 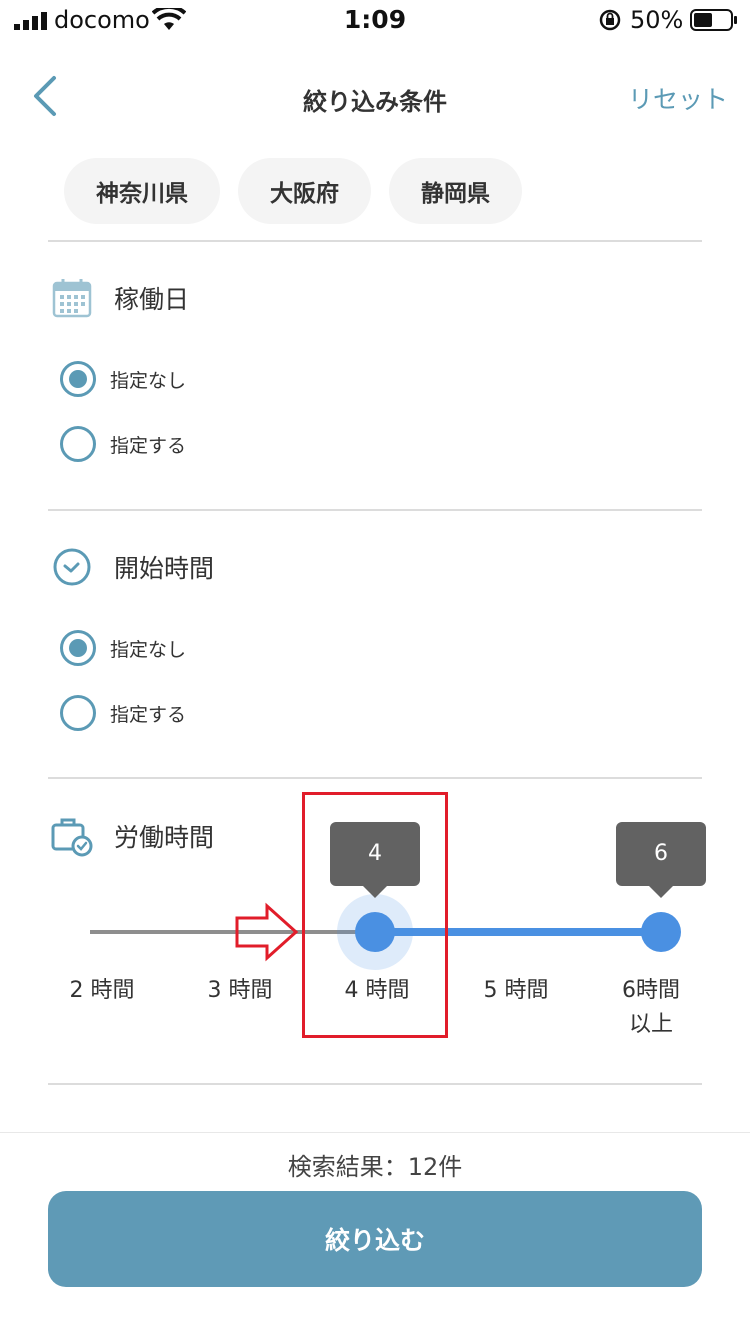 I want to click on prefecture-chip: 静岡県, so click(x=455, y=191).